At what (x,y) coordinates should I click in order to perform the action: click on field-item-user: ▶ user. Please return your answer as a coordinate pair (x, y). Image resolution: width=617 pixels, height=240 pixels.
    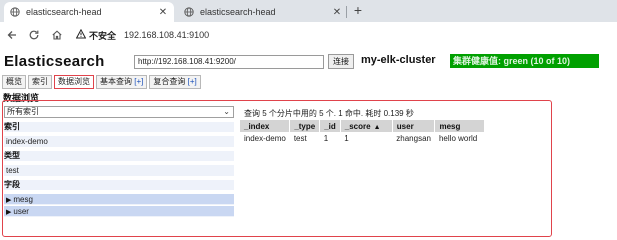
    Looking at the image, I should click on (119, 211).